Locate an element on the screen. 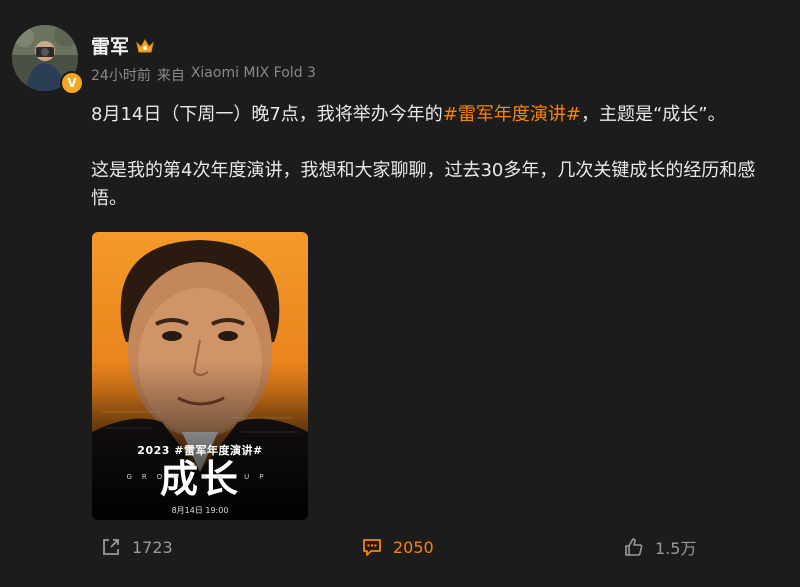  crown-icon is located at coordinates (145, 45).